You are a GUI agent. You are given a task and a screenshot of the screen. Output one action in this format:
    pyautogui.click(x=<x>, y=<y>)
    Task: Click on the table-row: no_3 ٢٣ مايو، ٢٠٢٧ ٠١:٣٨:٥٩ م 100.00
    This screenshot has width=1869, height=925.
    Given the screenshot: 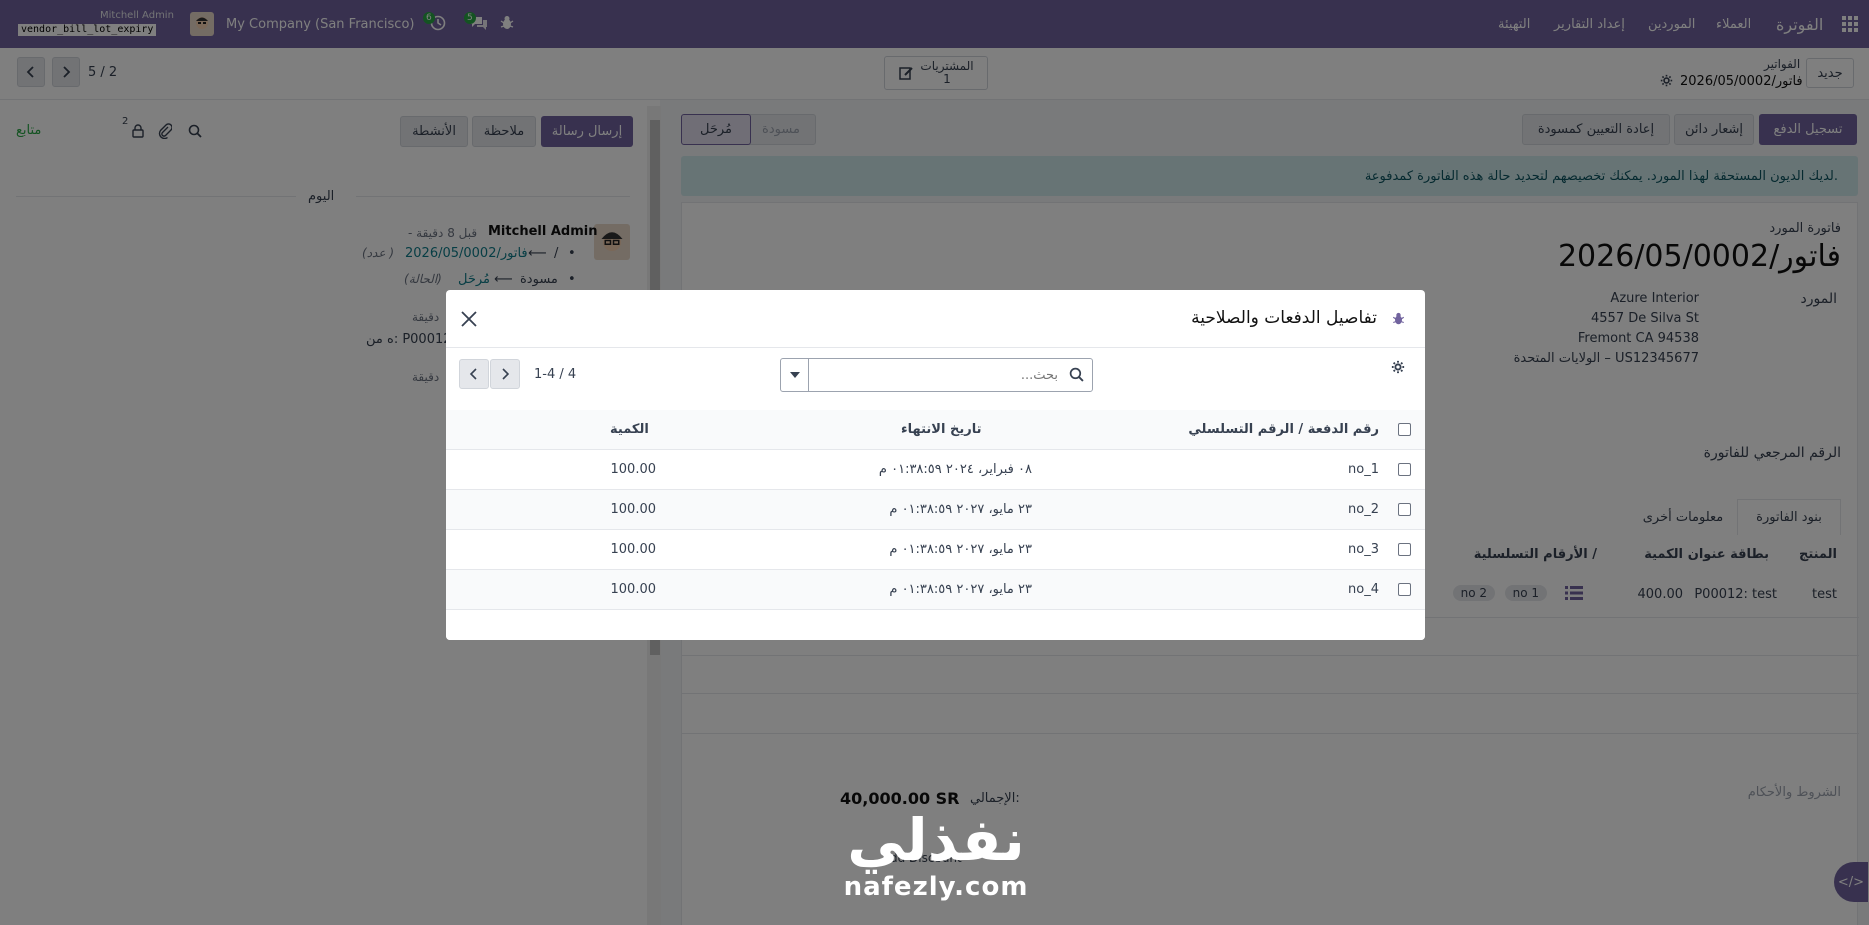 What is the action you would take?
    pyautogui.click(x=935, y=550)
    